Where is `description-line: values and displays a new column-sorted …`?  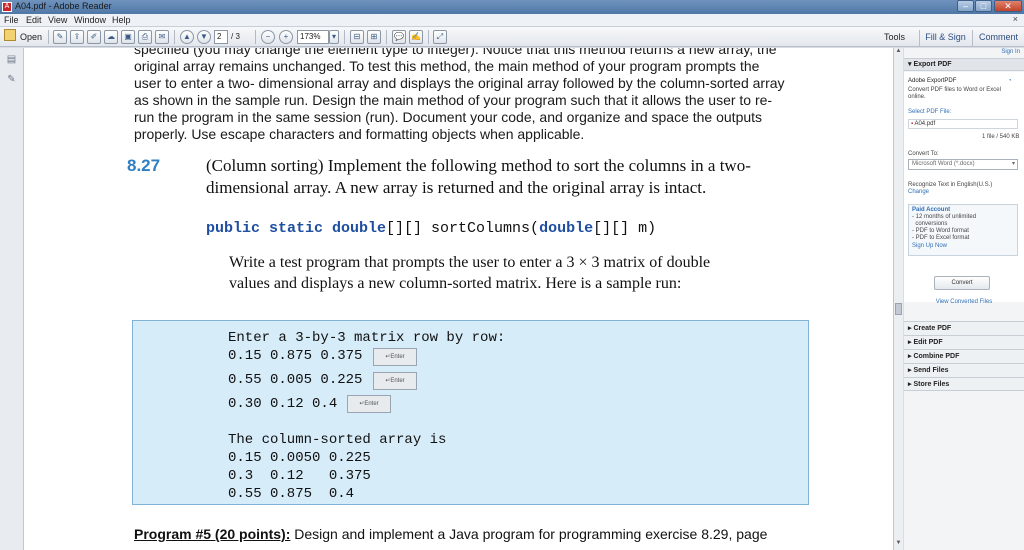
description-line: values and displays a new column-sorted … is located at coordinates (455, 283).